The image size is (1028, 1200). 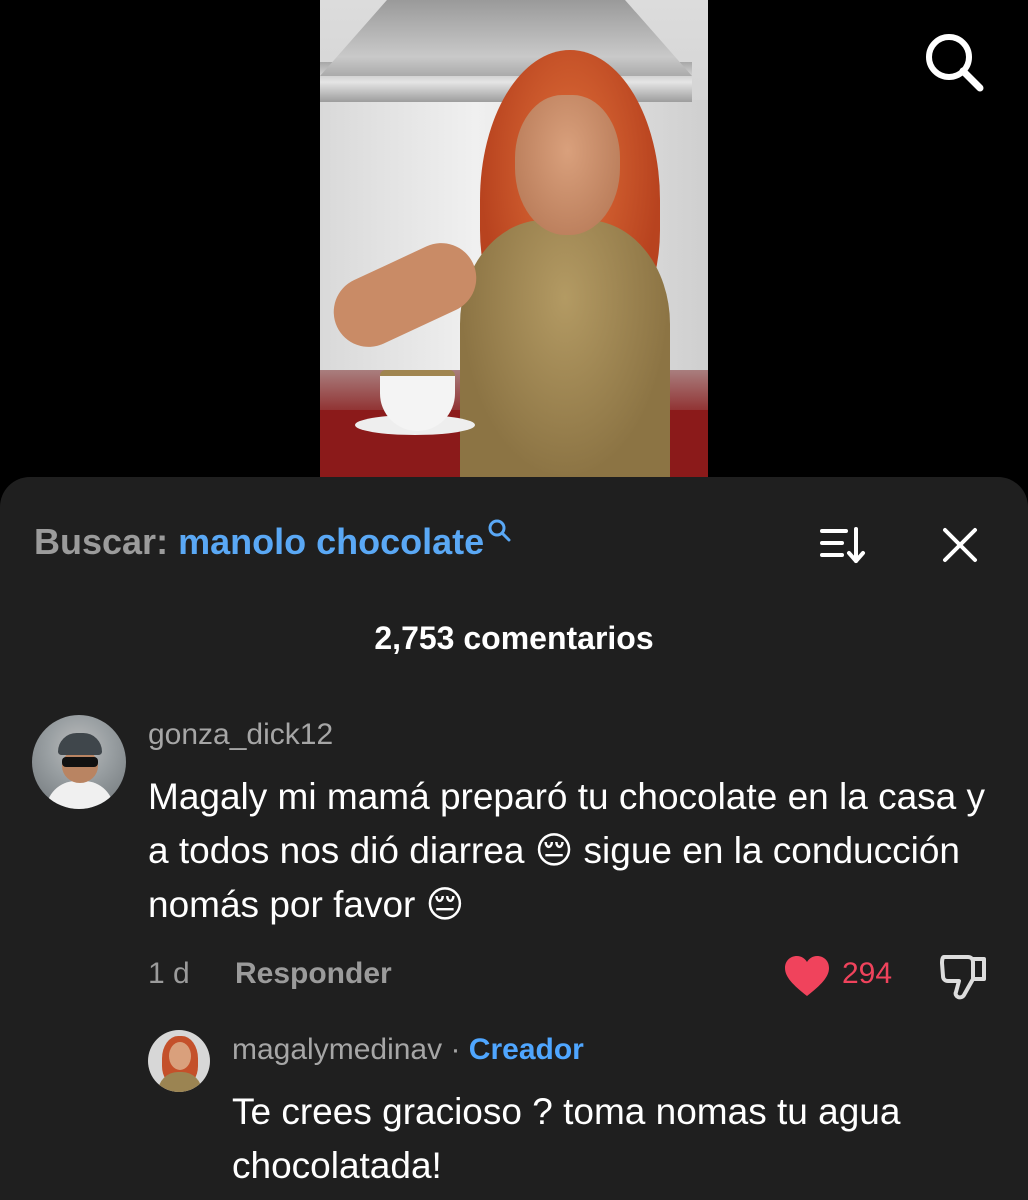 What do you see at coordinates (526, 1049) in the screenshot?
I see `creator-badge: Creador` at bounding box center [526, 1049].